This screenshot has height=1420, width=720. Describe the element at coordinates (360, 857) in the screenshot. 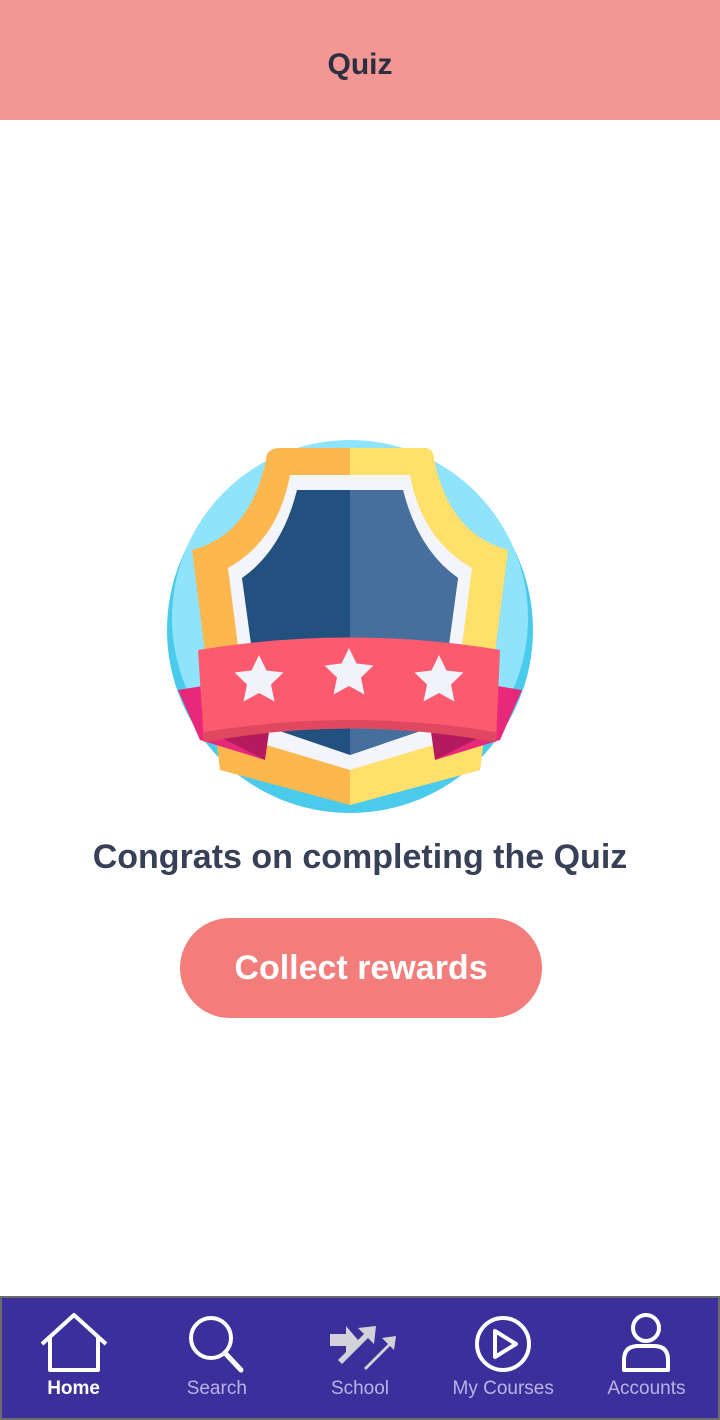

I see `congrats-message: Congrats on completing the Quiz` at that location.